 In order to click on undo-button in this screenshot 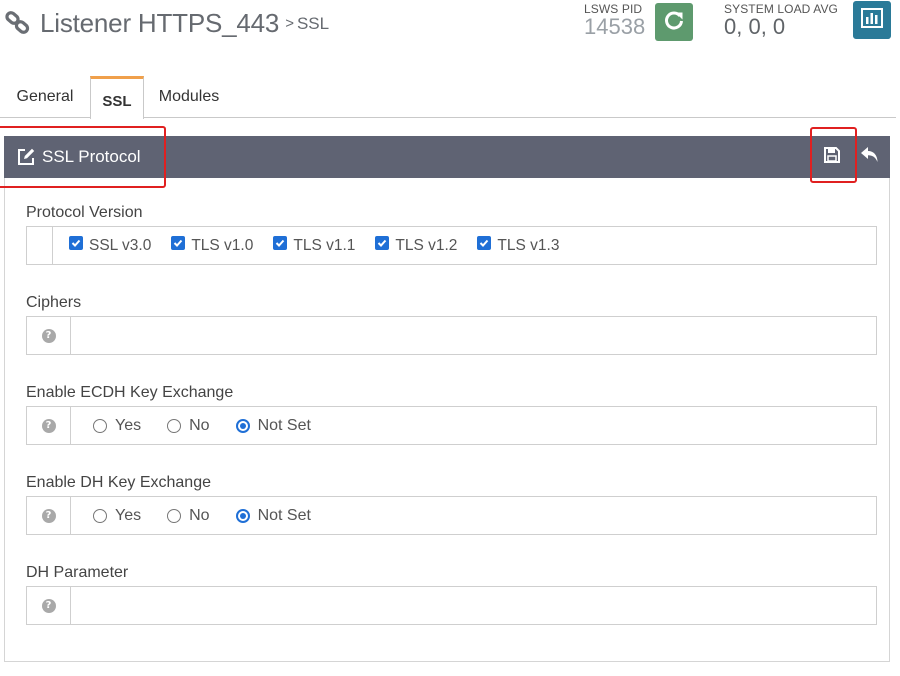, I will do `click(870, 157)`.